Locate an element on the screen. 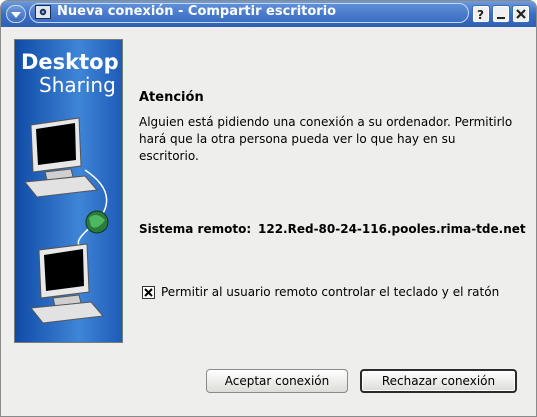 The height and width of the screenshot is (417, 537). desktop-sharing-app-icon is located at coordinates (43, 12).